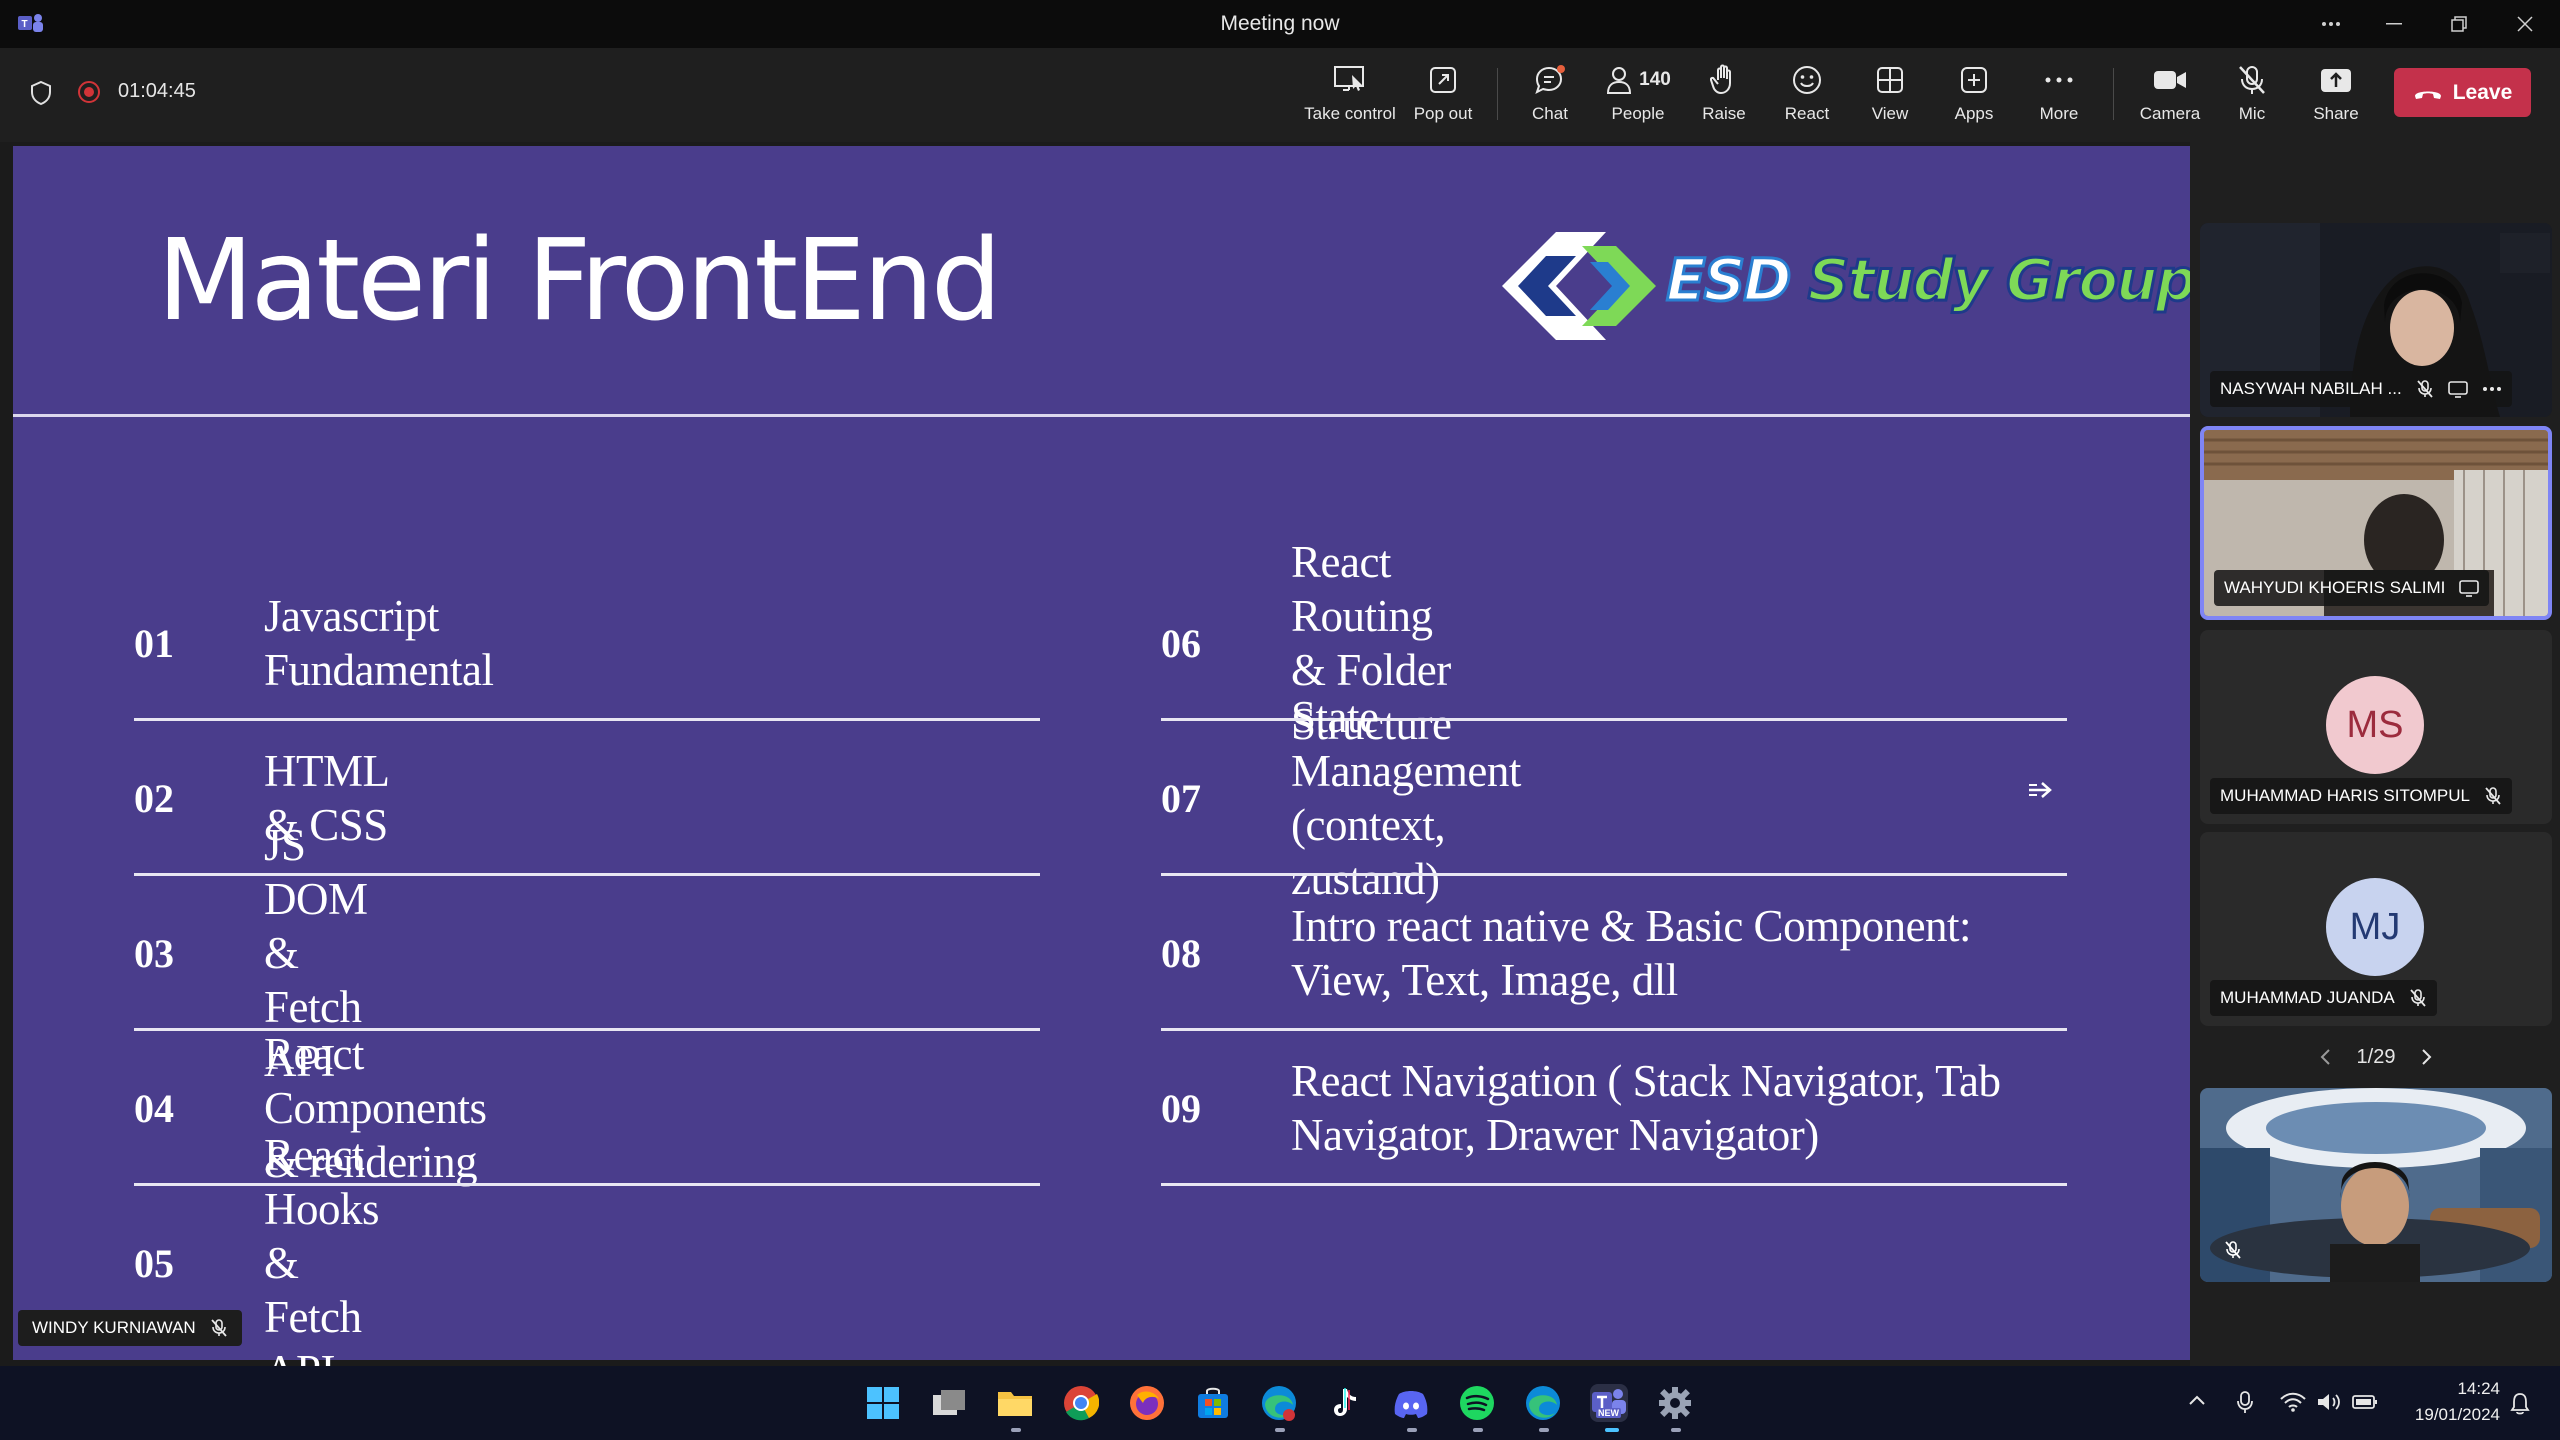 This screenshot has width=2560, height=1440. I want to click on participant-tile-speaking: WAHYUDI KHOERIS SALIMI, so click(2376, 523).